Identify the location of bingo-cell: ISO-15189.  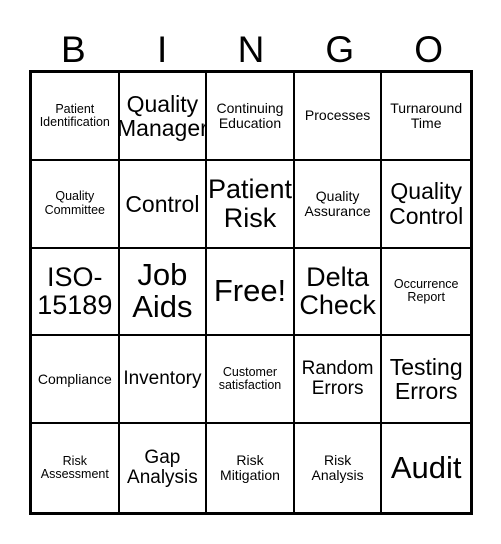
(76, 292).